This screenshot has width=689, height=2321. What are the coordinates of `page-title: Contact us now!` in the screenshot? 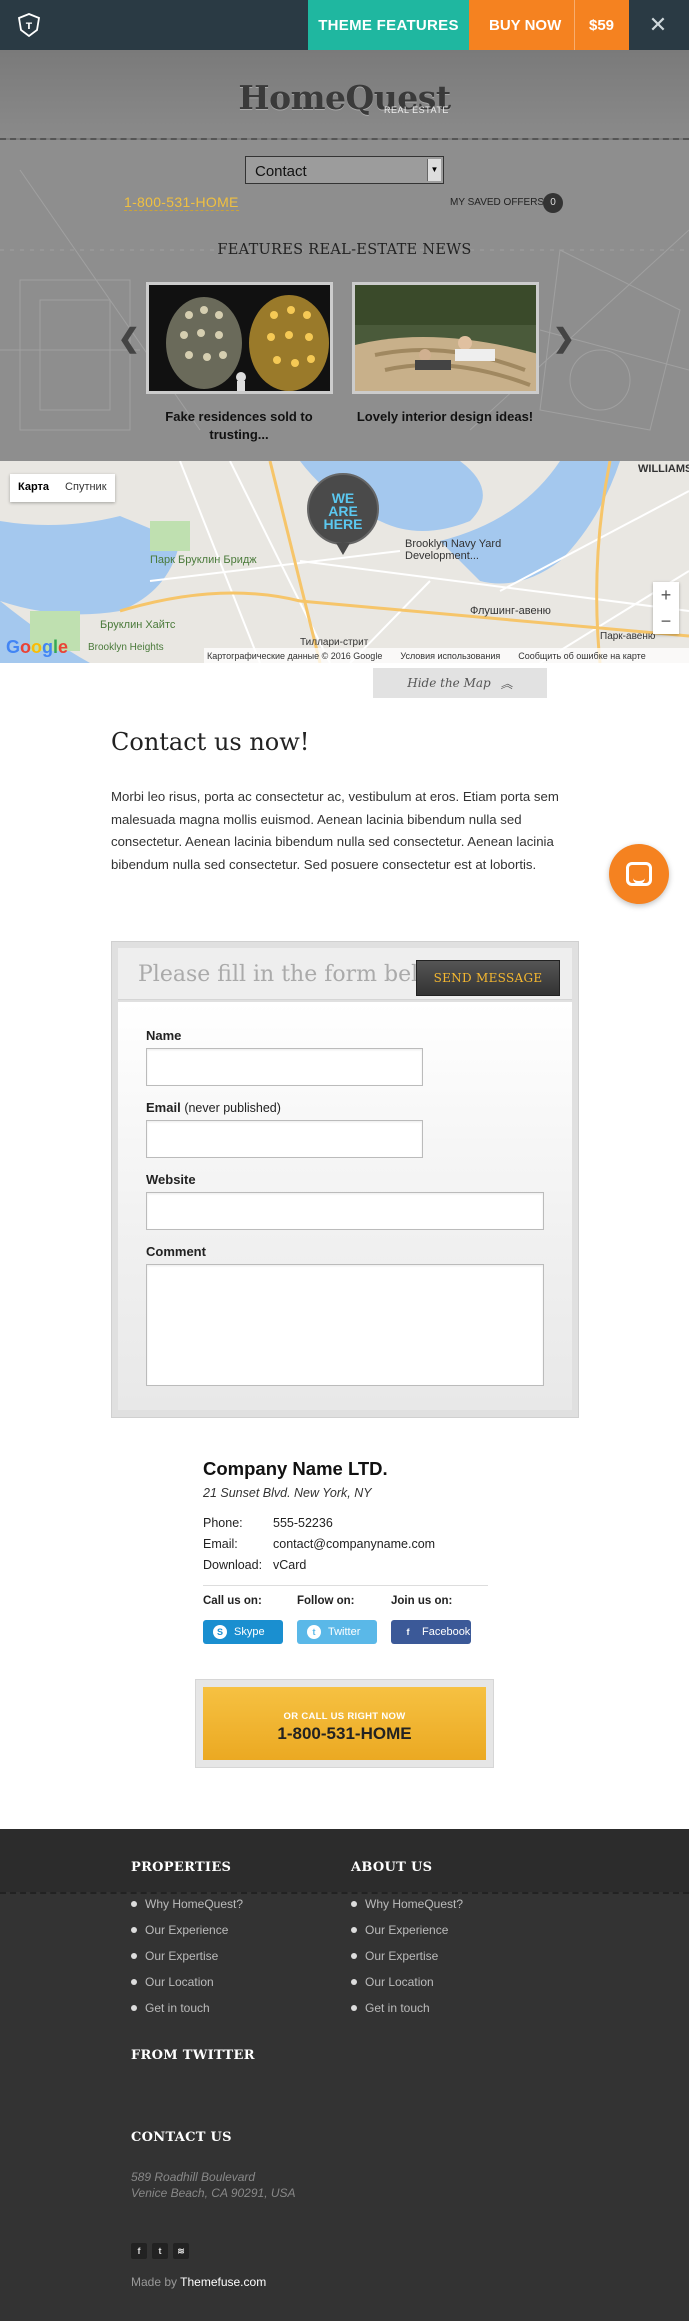 It's located at (210, 742).